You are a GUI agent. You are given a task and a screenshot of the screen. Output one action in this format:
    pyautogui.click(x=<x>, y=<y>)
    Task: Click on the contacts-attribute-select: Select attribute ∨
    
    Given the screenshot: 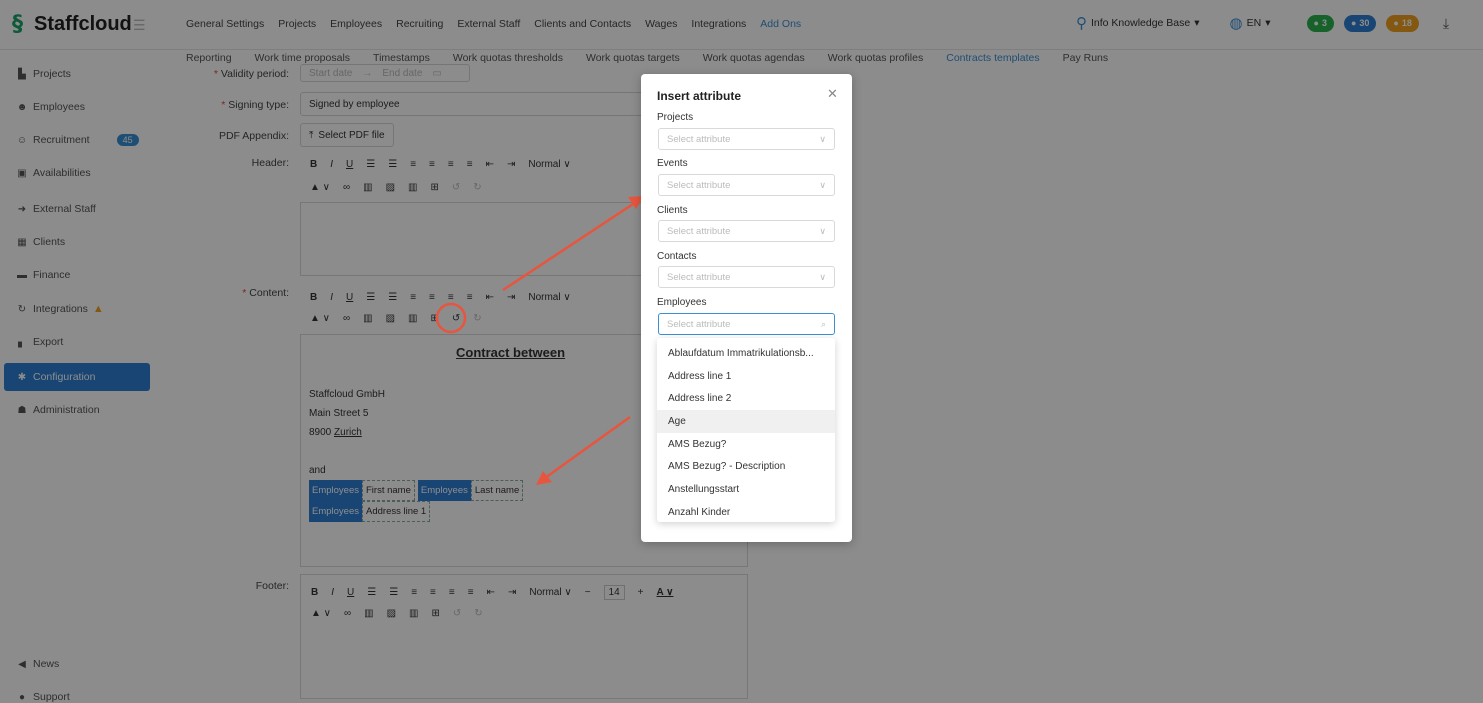 What is the action you would take?
    pyautogui.click(x=746, y=277)
    